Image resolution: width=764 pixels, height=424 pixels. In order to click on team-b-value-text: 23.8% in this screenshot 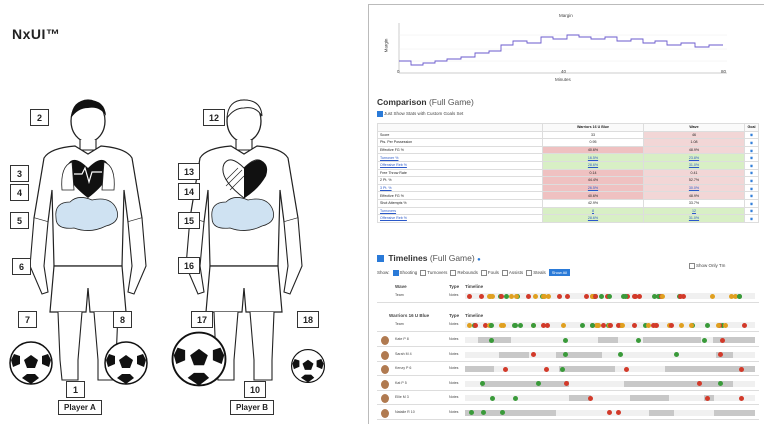, I will do `click(694, 158)`.